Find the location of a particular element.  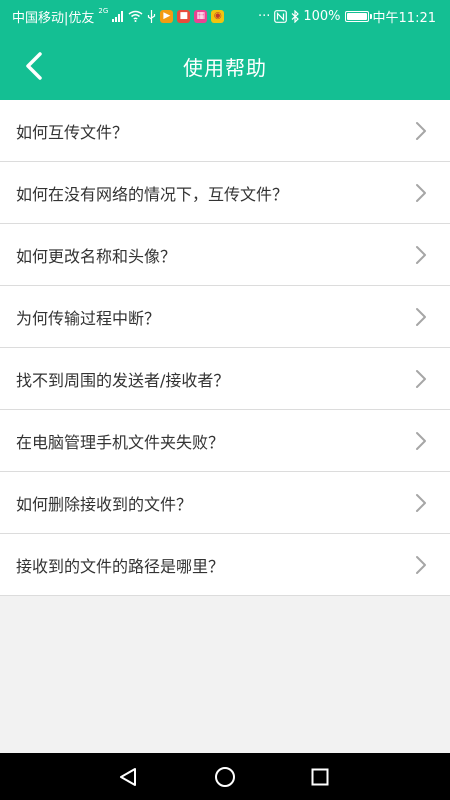

help-item-label: 如何更改名称和头像？ is located at coordinates (96, 256).